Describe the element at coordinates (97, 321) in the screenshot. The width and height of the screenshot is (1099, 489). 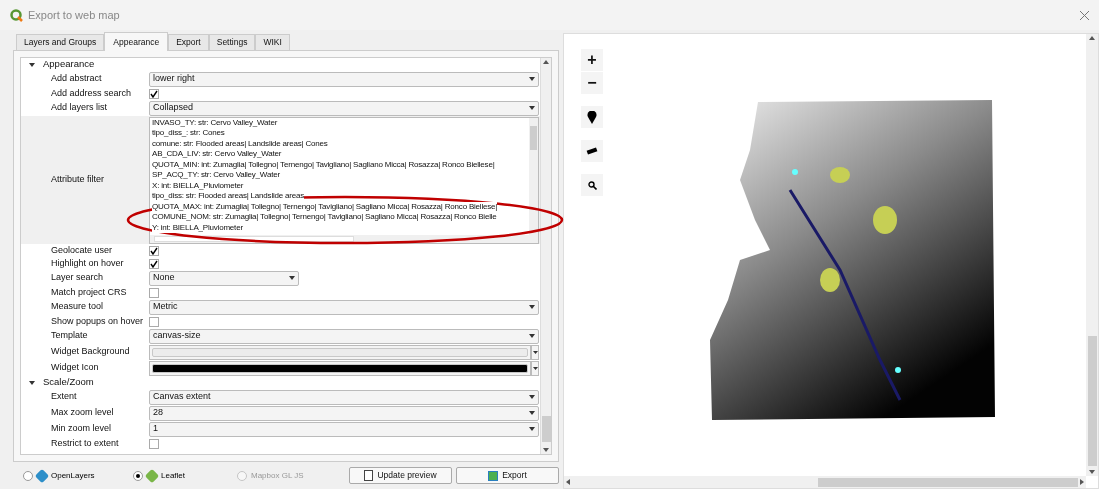
I see `field-label: Show popups on hover` at that location.